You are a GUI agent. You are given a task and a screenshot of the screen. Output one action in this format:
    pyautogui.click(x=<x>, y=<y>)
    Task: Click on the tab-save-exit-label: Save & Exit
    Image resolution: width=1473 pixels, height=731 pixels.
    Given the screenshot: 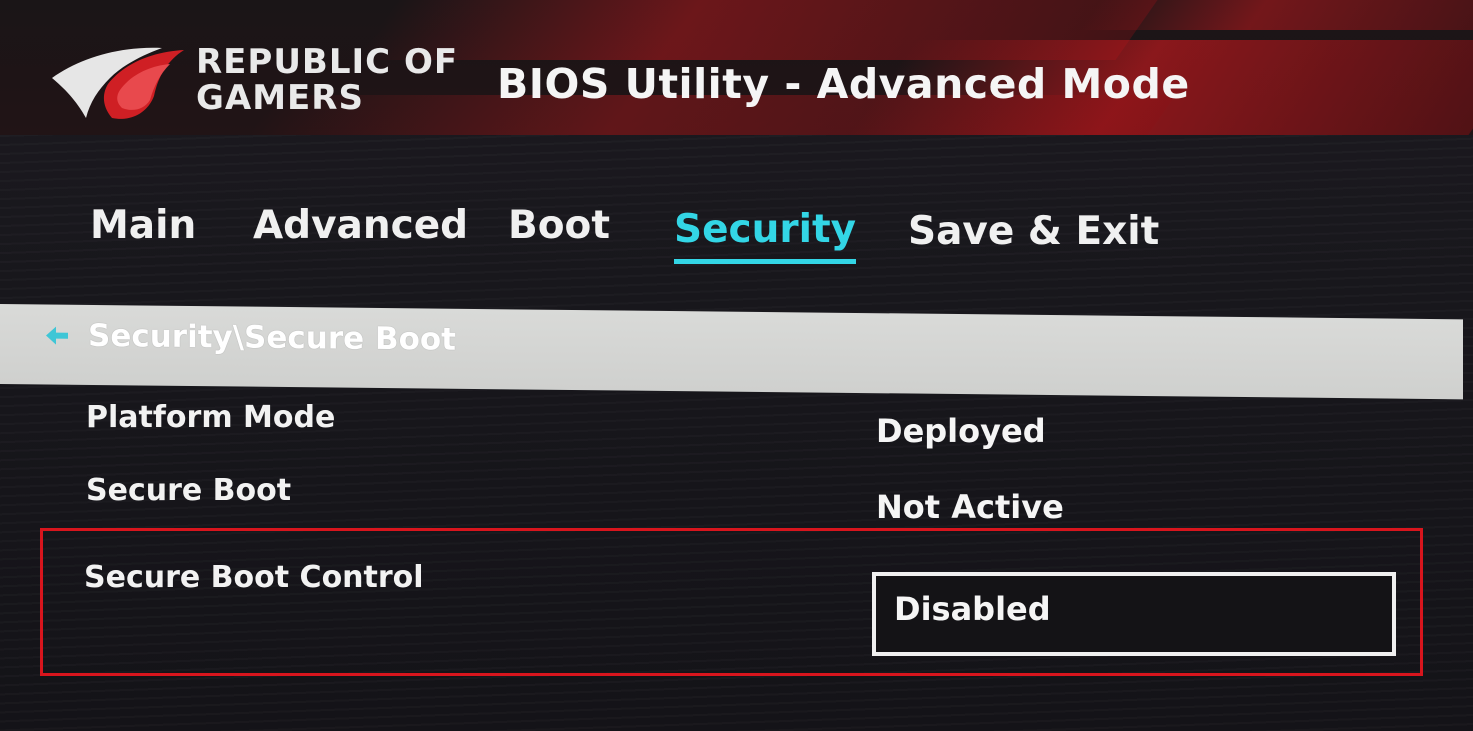 What is the action you would take?
    pyautogui.click(x=1034, y=231)
    